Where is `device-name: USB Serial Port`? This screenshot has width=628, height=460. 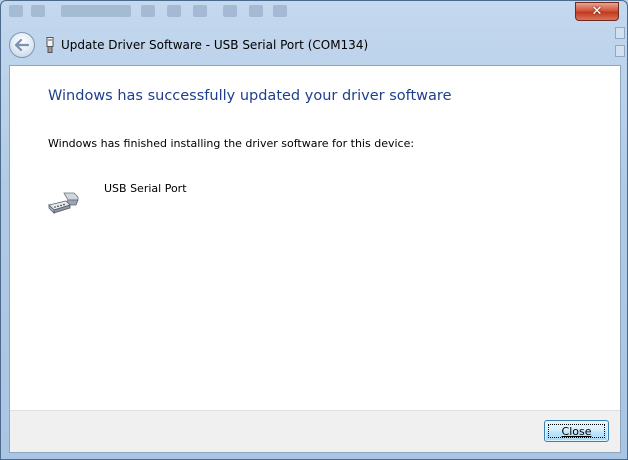
device-name: USB Serial Port is located at coordinates (145, 188).